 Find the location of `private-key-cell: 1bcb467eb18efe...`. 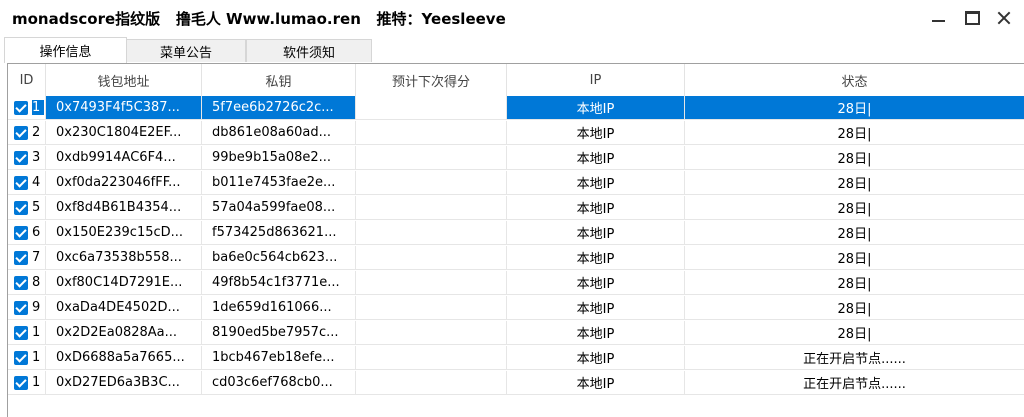

private-key-cell: 1bcb467eb18efe... is located at coordinates (279, 358).